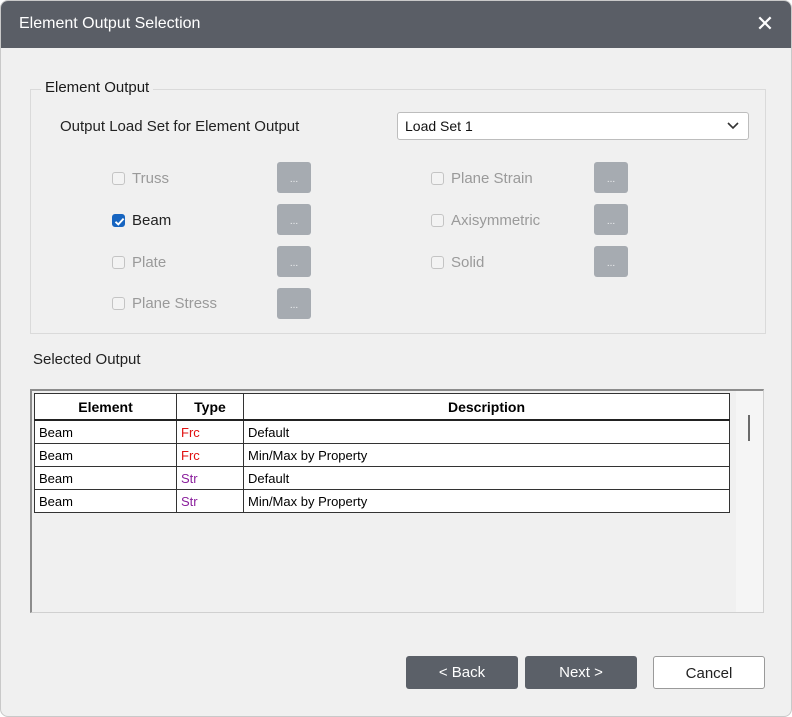 The image size is (792, 717). I want to click on table-row: Beam Str Min/Max by Property, so click(382, 501).